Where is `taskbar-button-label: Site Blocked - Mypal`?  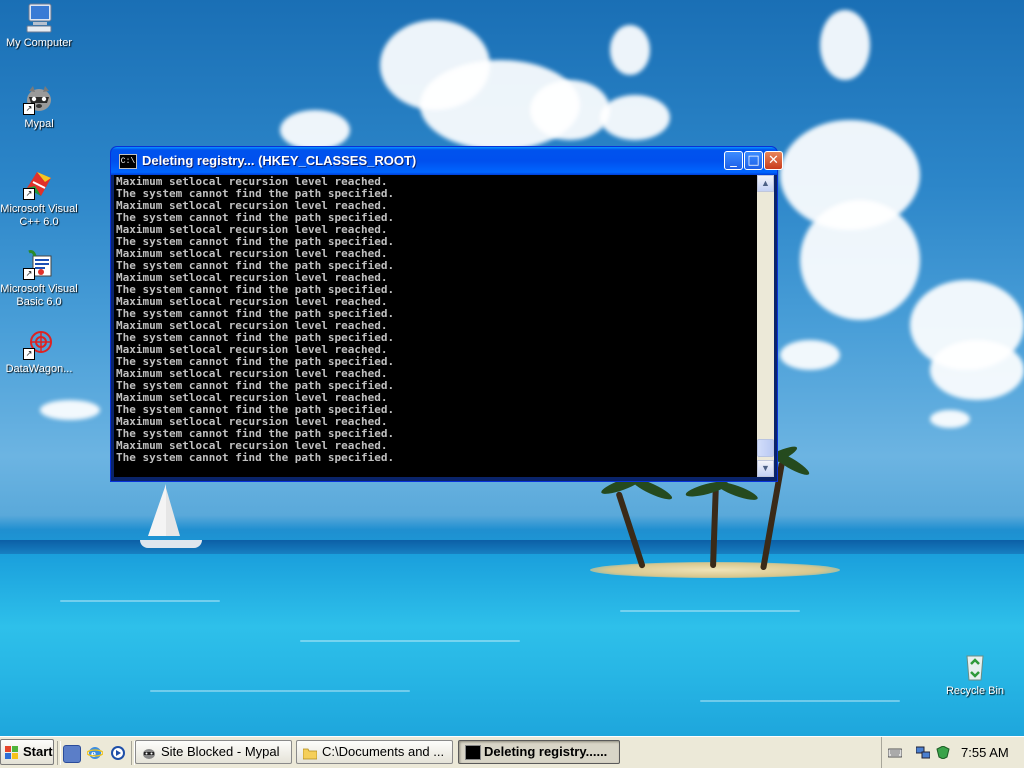
taskbar-button-label: Site Blocked - Mypal is located at coordinates (220, 751).